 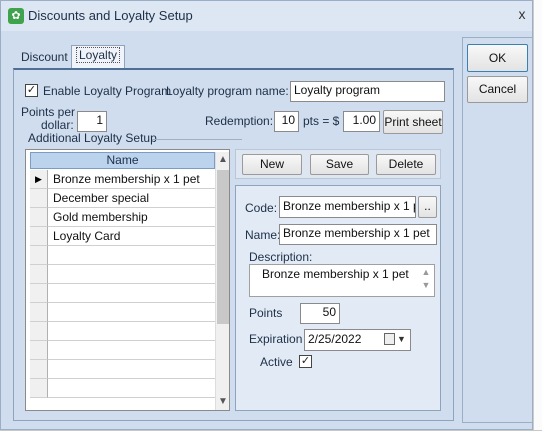 I want to click on code-input: Bronze membership x 1 pet, so click(x=347, y=207).